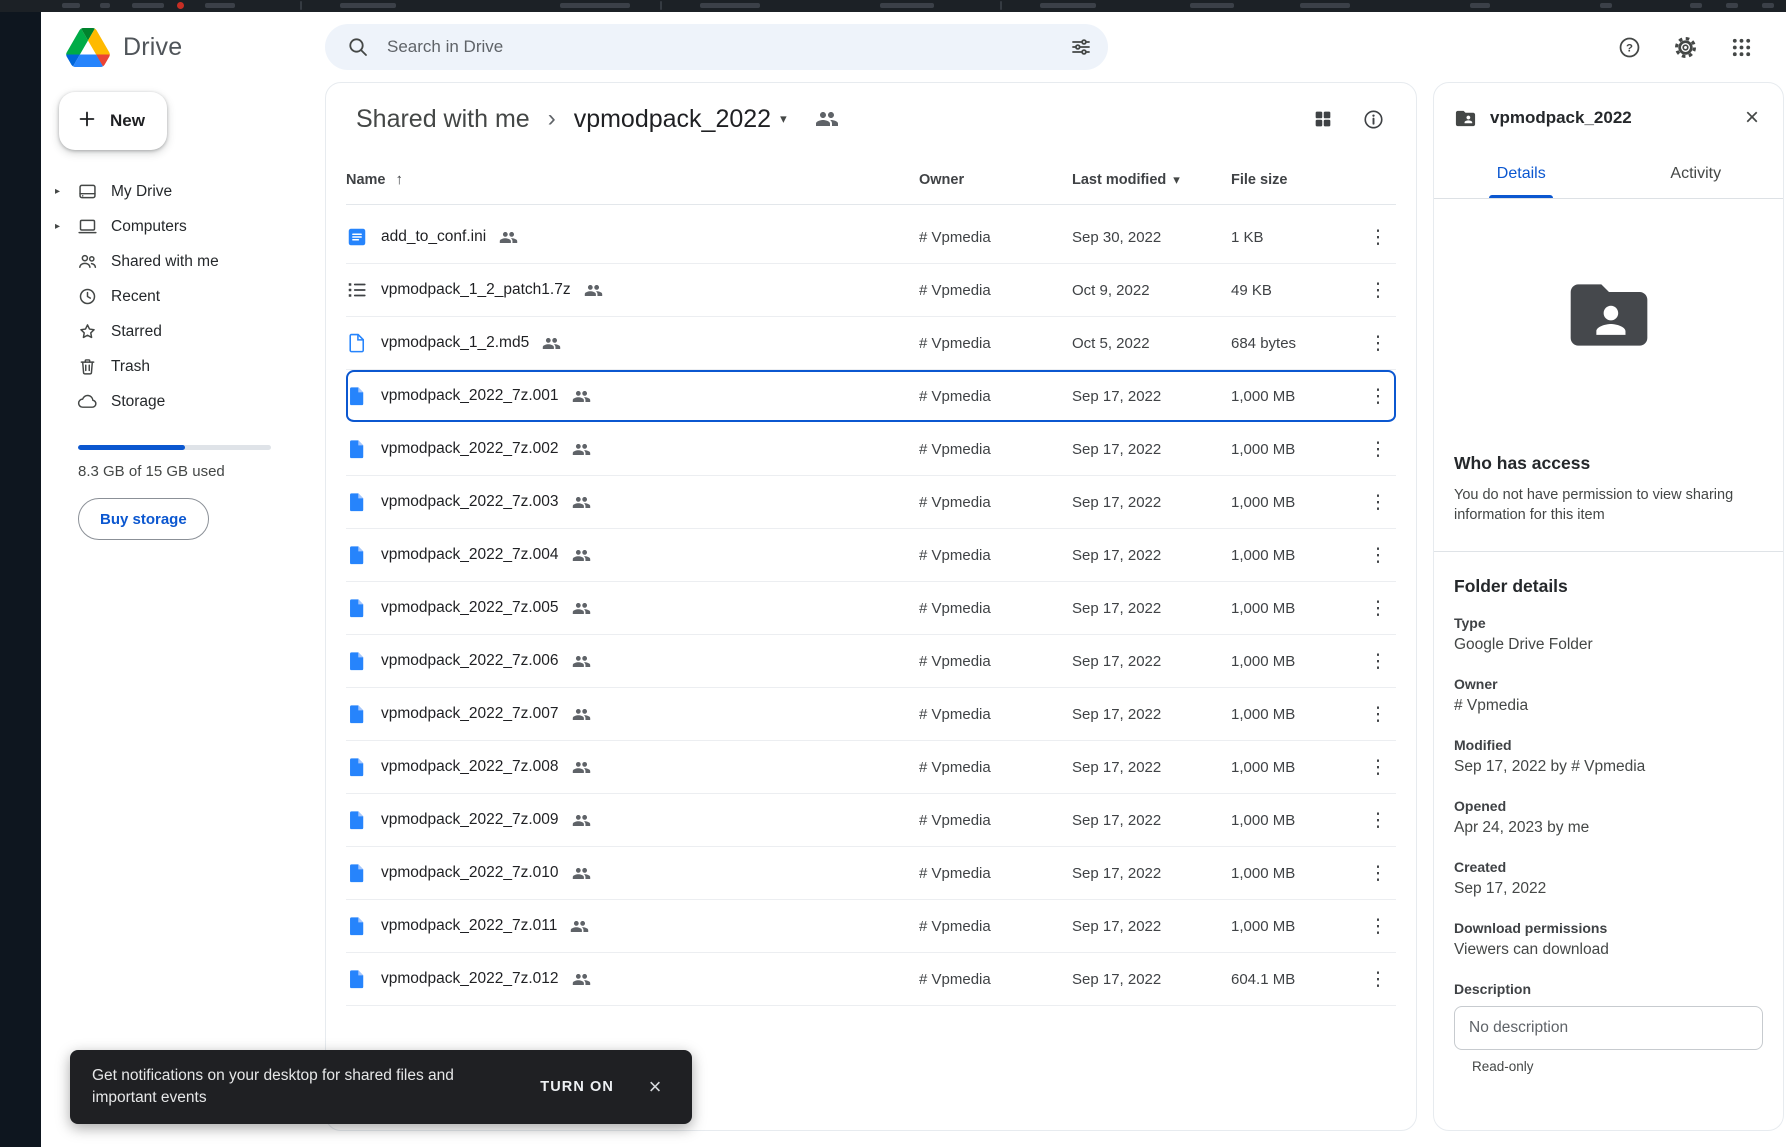 The height and width of the screenshot is (1147, 1786). Describe the element at coordinates (632, 502) in the screenshot. I see `file-name-cell: vpmodpack_2022_7z.003` at that location.